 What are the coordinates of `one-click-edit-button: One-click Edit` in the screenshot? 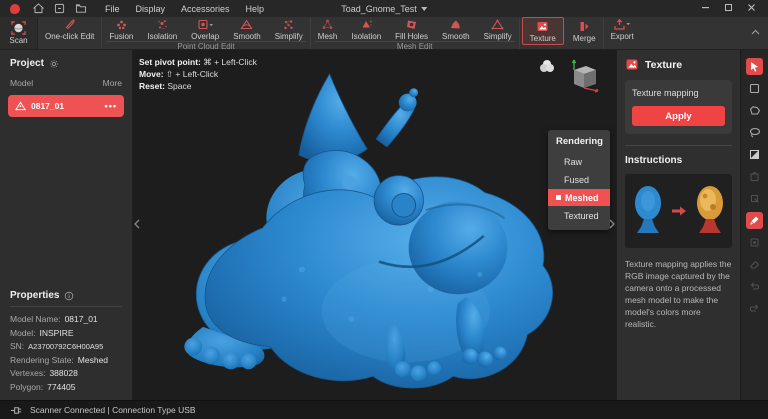 It's located at (69, 29).